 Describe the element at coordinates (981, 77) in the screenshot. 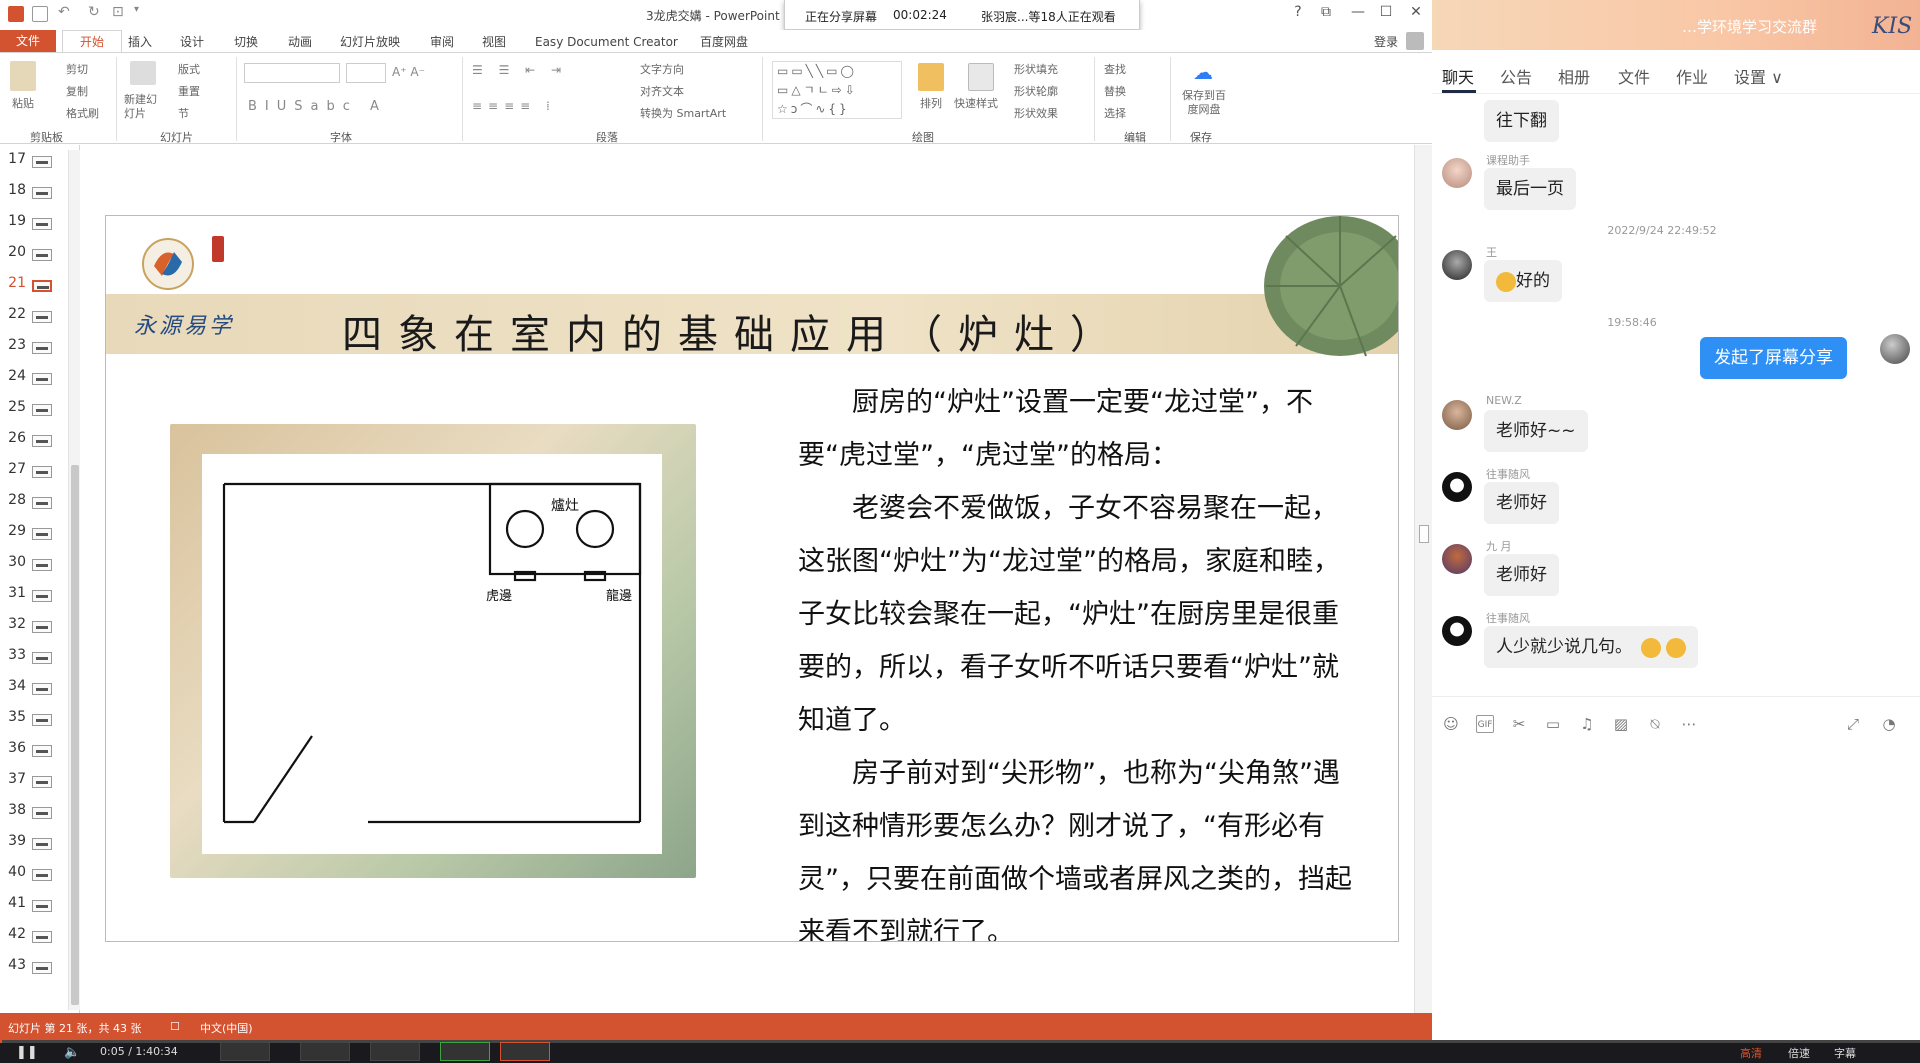

I see `quick-styles-icon` at that location.